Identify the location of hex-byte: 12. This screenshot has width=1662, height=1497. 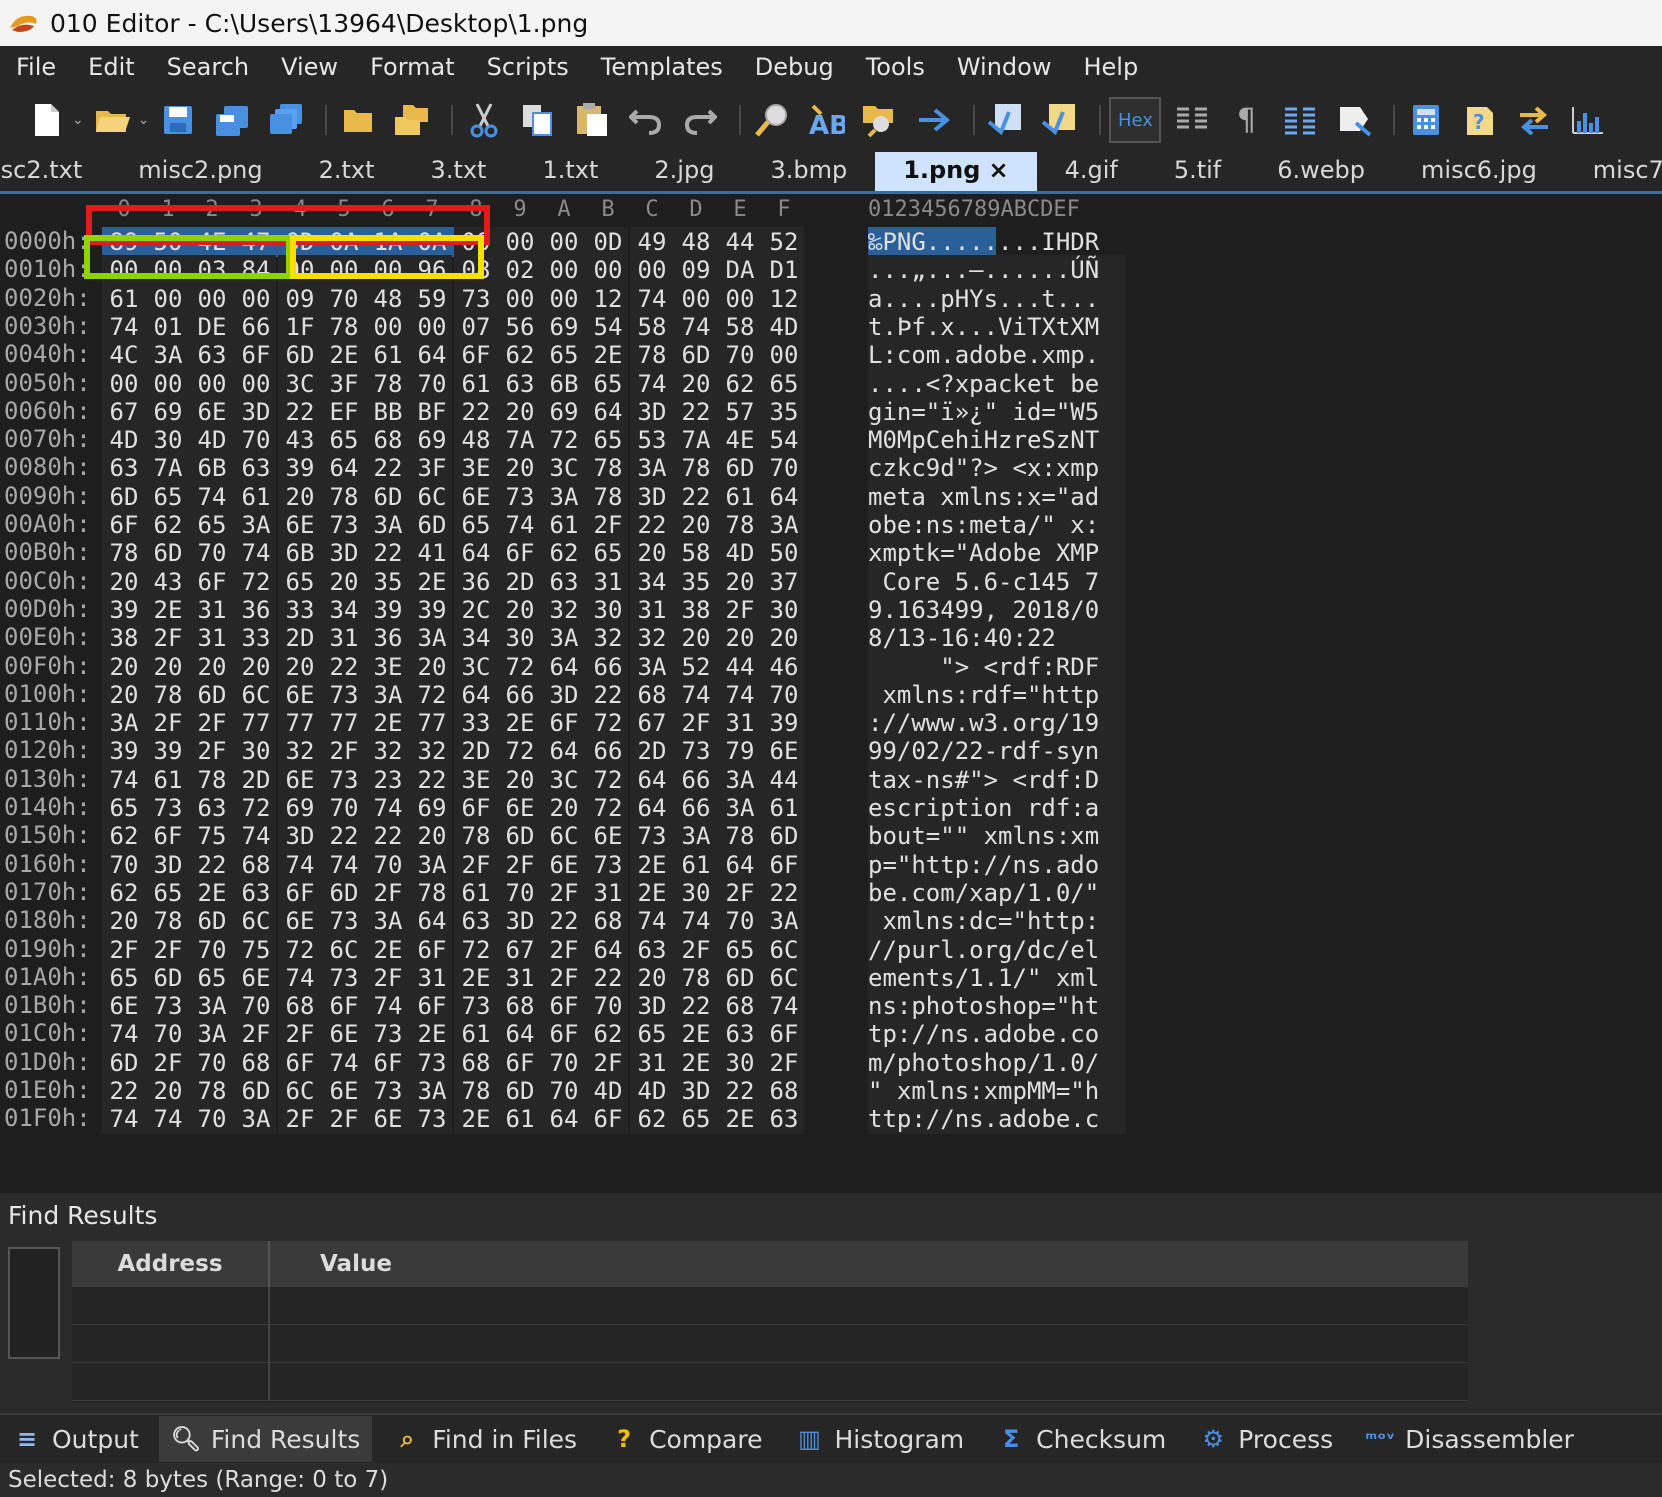
(608, 299).